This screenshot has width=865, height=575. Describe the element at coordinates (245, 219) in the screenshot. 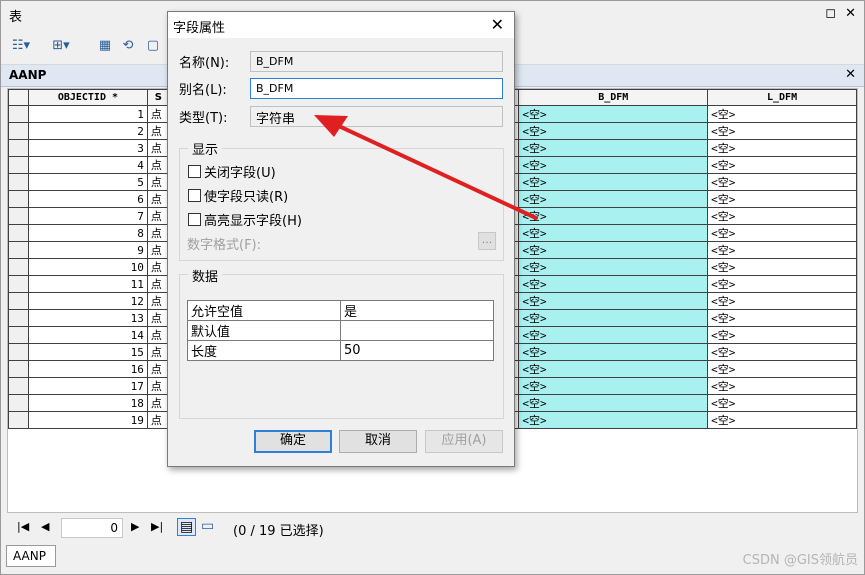

I see `highlight-checkbox: 高亮显示字段(H)` at that location.